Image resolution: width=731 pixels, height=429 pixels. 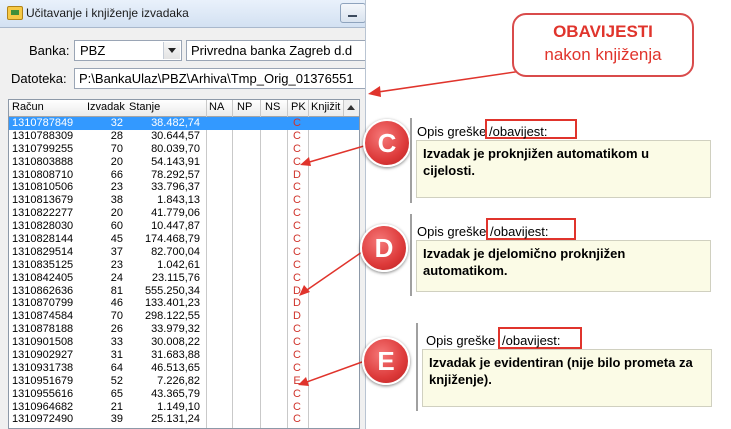 I want to click on callout-arrowhead, so click(x=374, y=91).